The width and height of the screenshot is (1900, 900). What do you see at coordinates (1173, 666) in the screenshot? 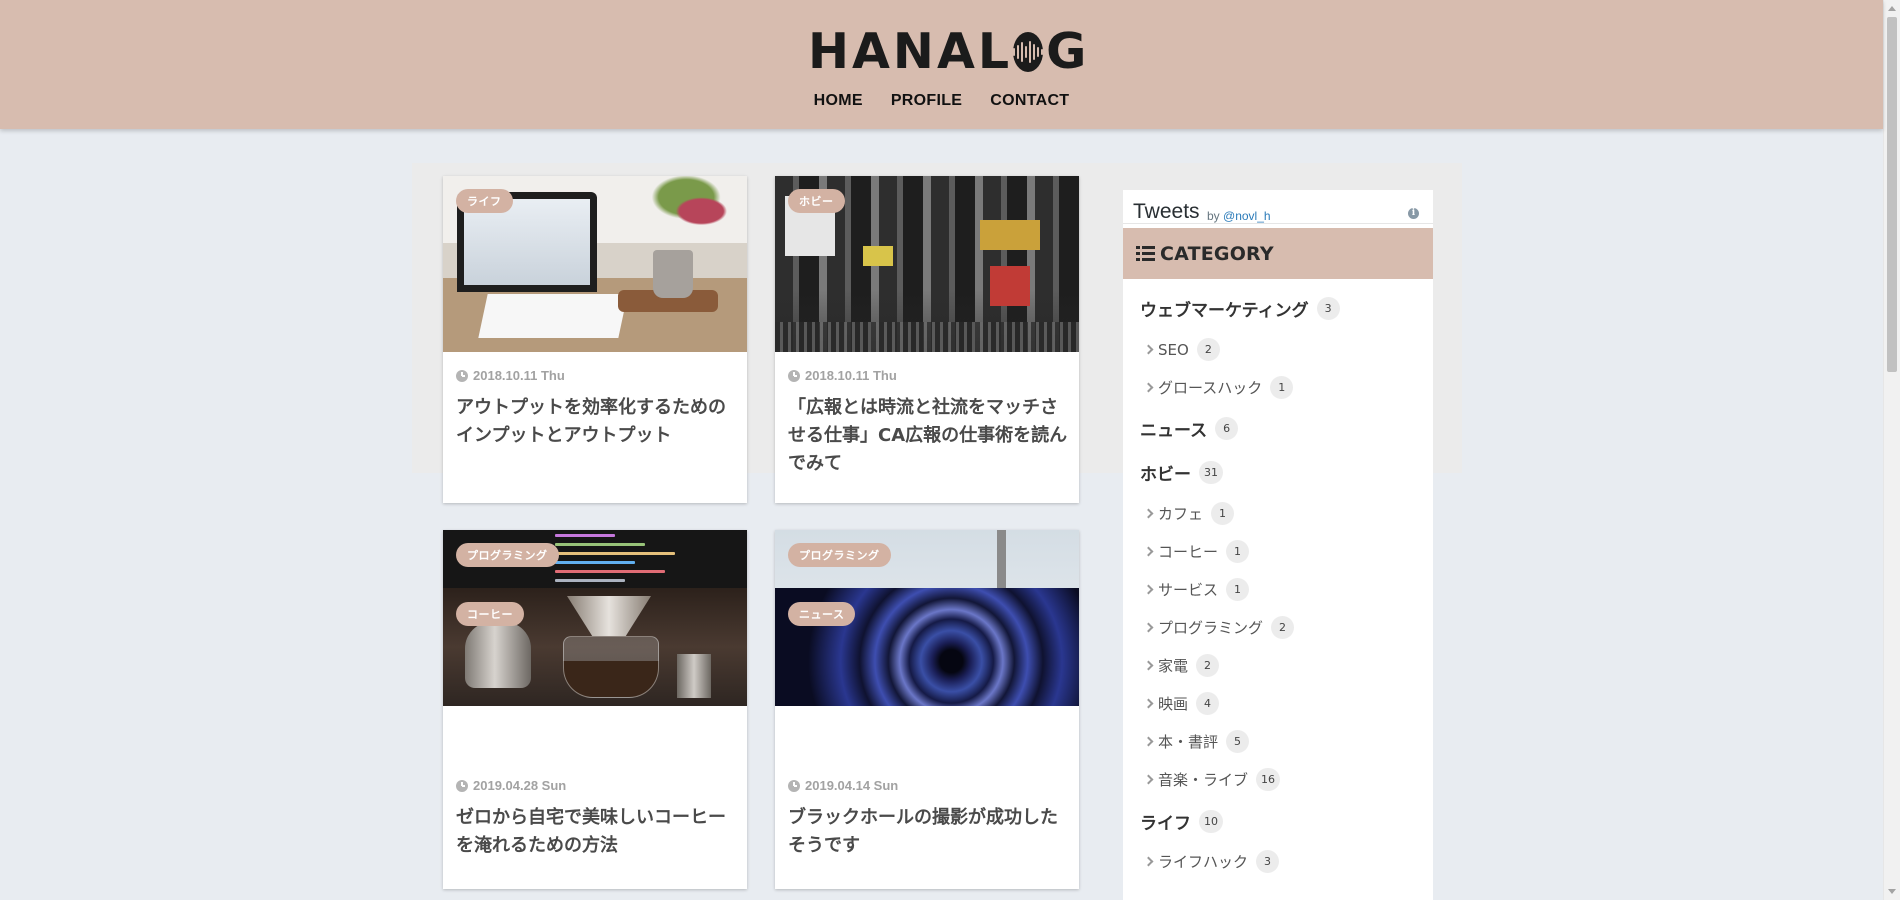
I see `category-label: 家電` at bounding box center [1173, 666].